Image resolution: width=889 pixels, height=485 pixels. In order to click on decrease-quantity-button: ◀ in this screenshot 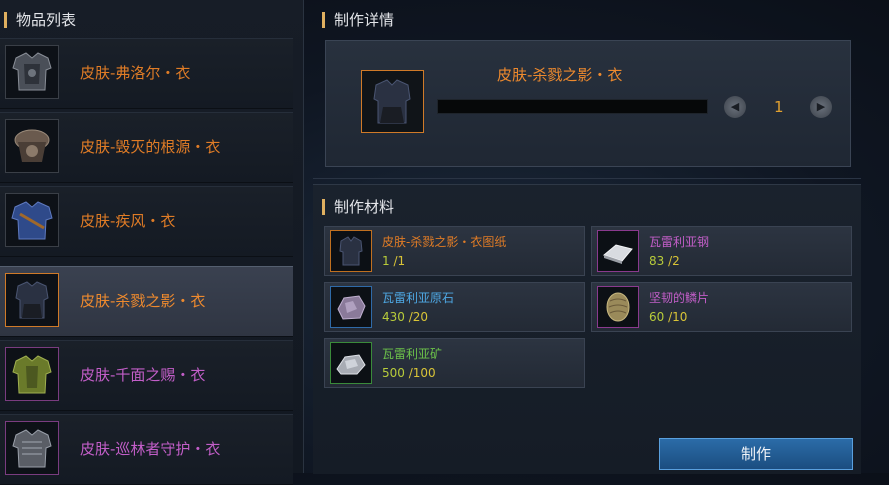, I will do `click(735, 107)`.